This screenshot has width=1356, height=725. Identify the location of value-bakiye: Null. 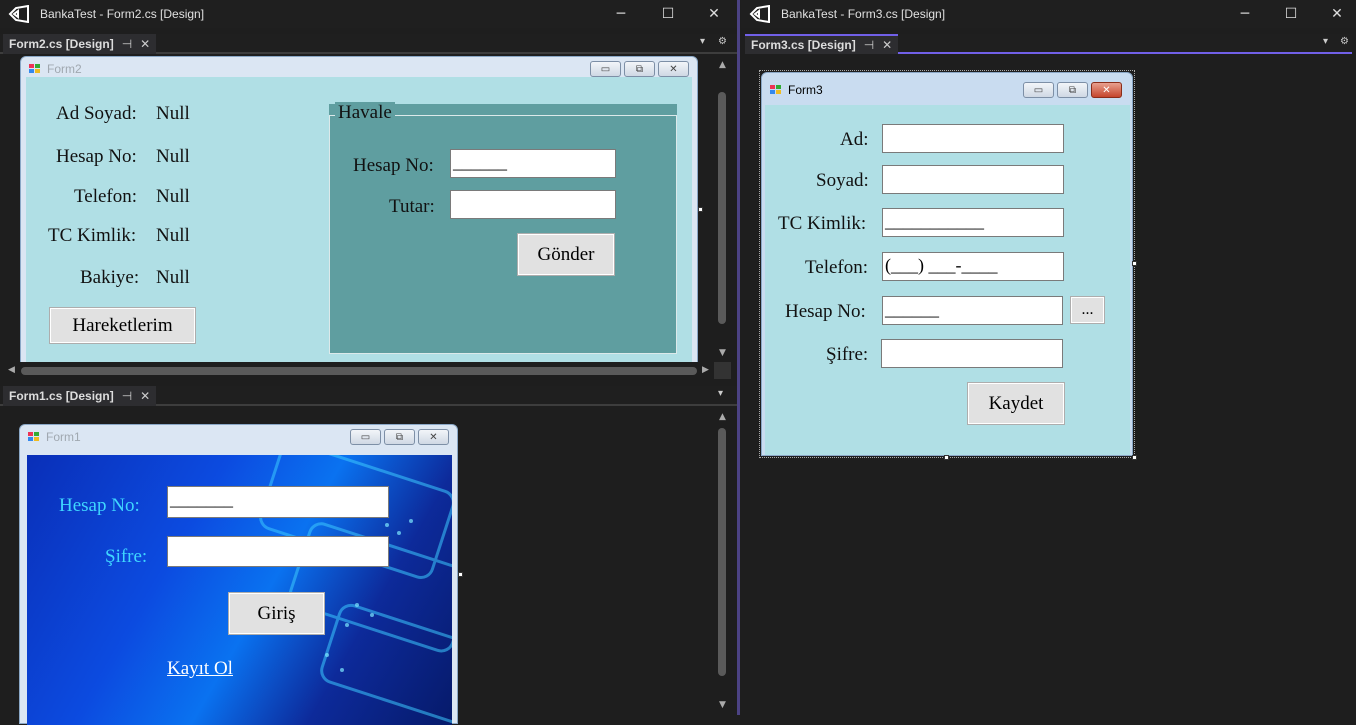
(173, 277).